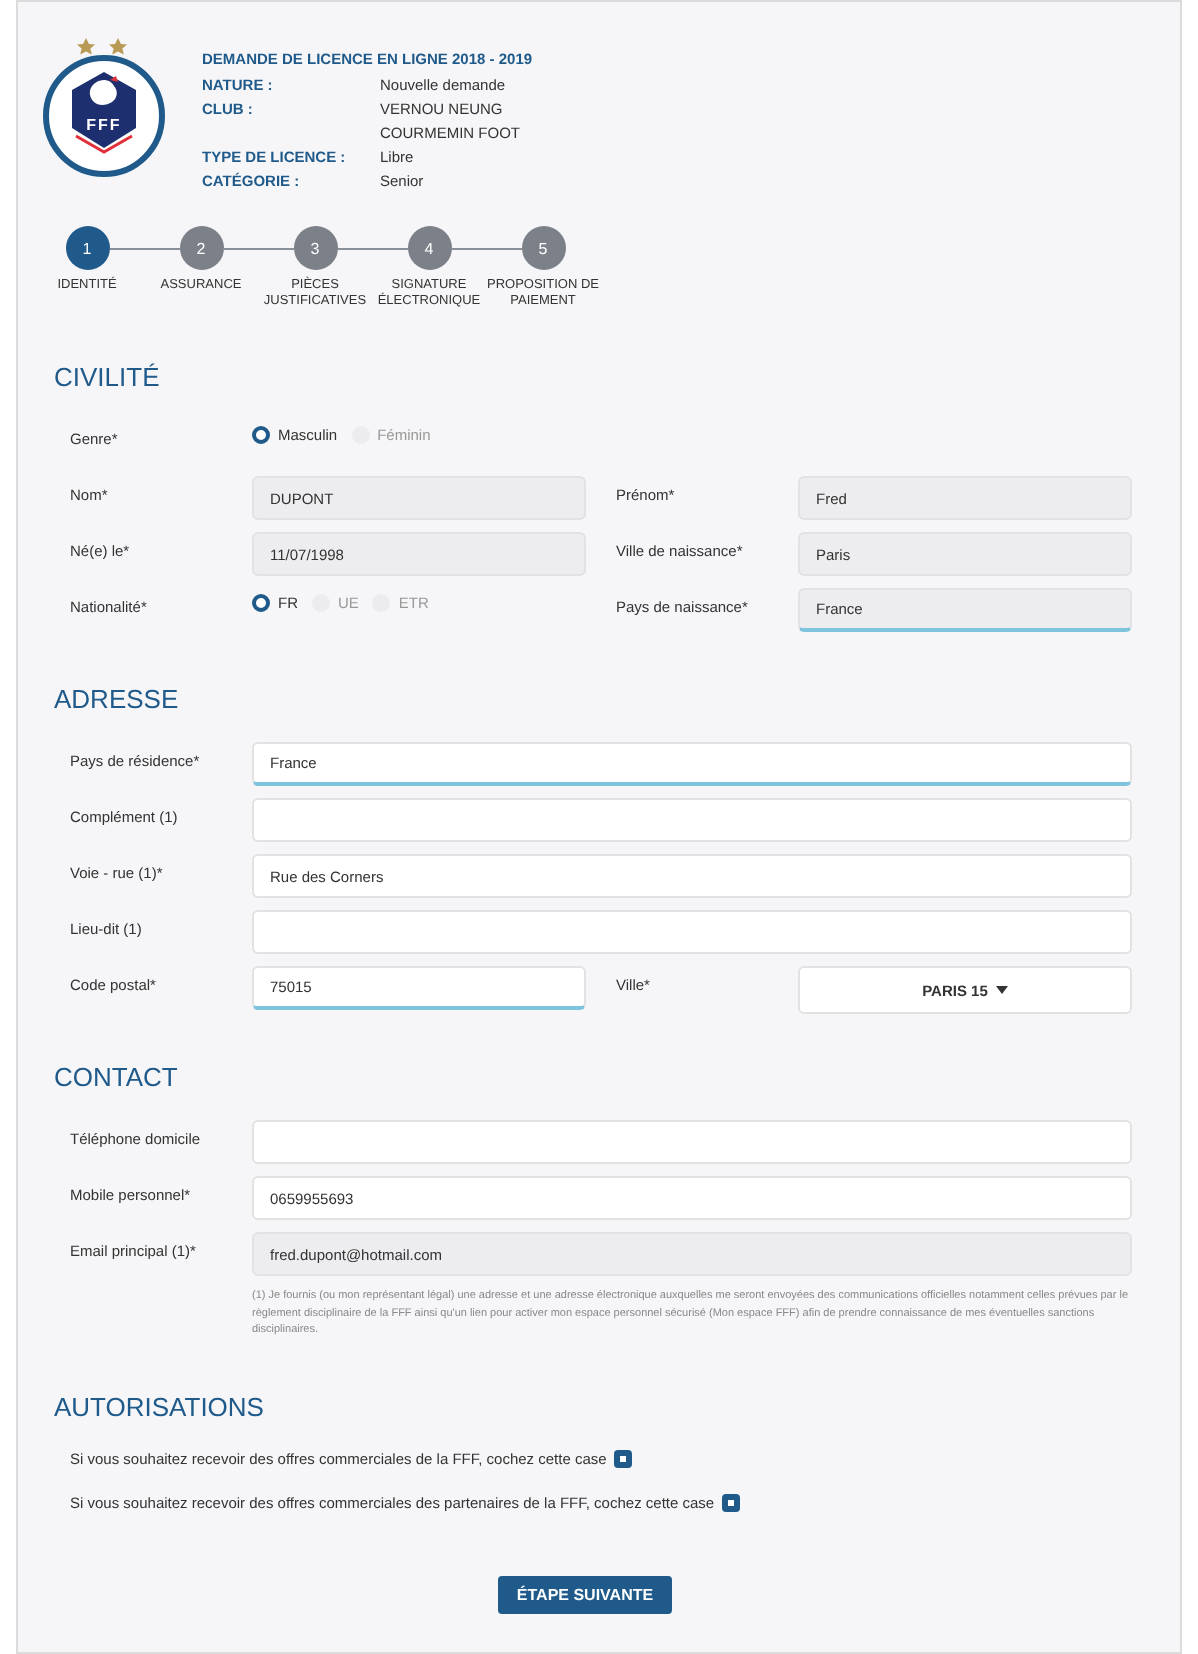 The height and width of the screenshot is (1654, 1198). I want to click on step-circle: 5, so click(543, 248).